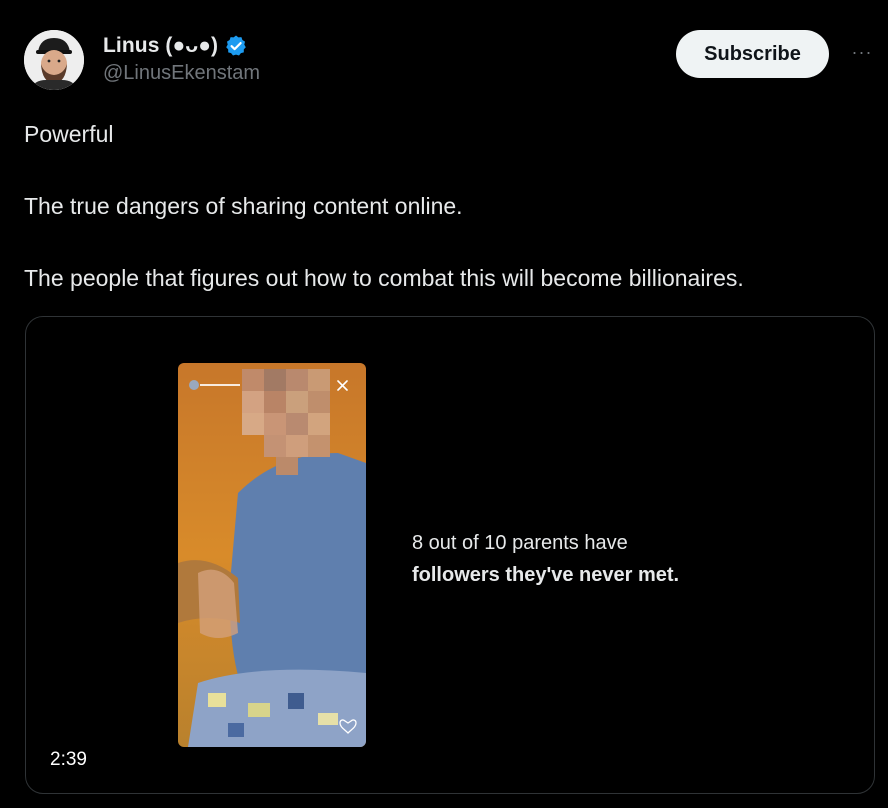  What do you see at coordinates (520, 543) in the screenshot?
I see `video-caption-line1: 8 out of 10 parents have` at bounding box center [520, 543].